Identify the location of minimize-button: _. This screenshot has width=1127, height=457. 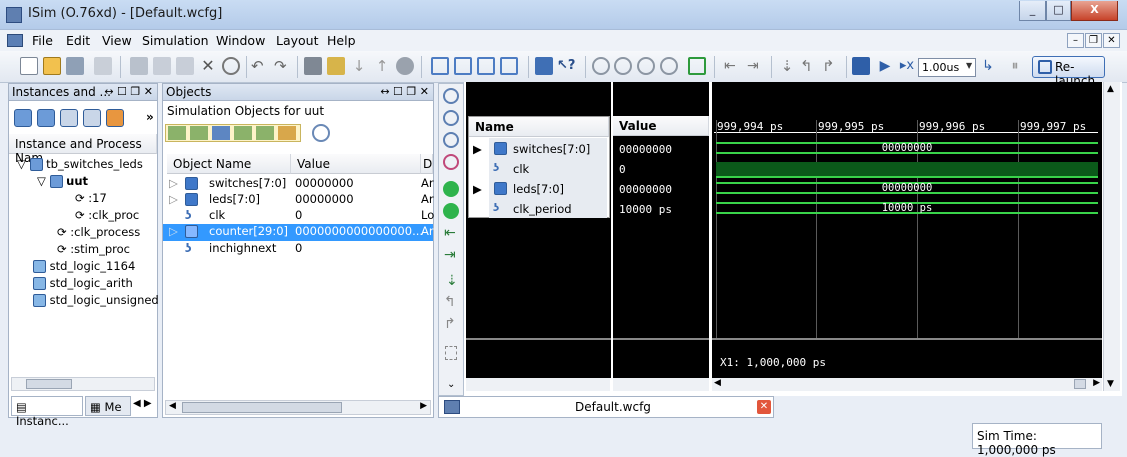
(1032, 11).